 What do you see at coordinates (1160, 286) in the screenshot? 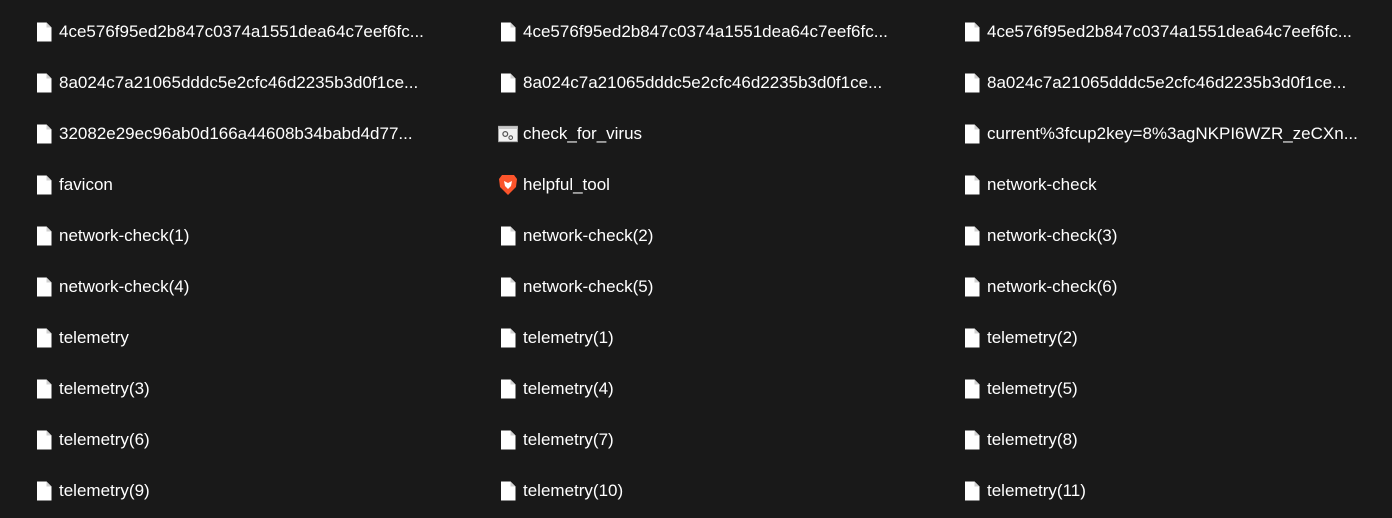
I see `file-item: network-check(6)` at bounding box center [1160, 286].